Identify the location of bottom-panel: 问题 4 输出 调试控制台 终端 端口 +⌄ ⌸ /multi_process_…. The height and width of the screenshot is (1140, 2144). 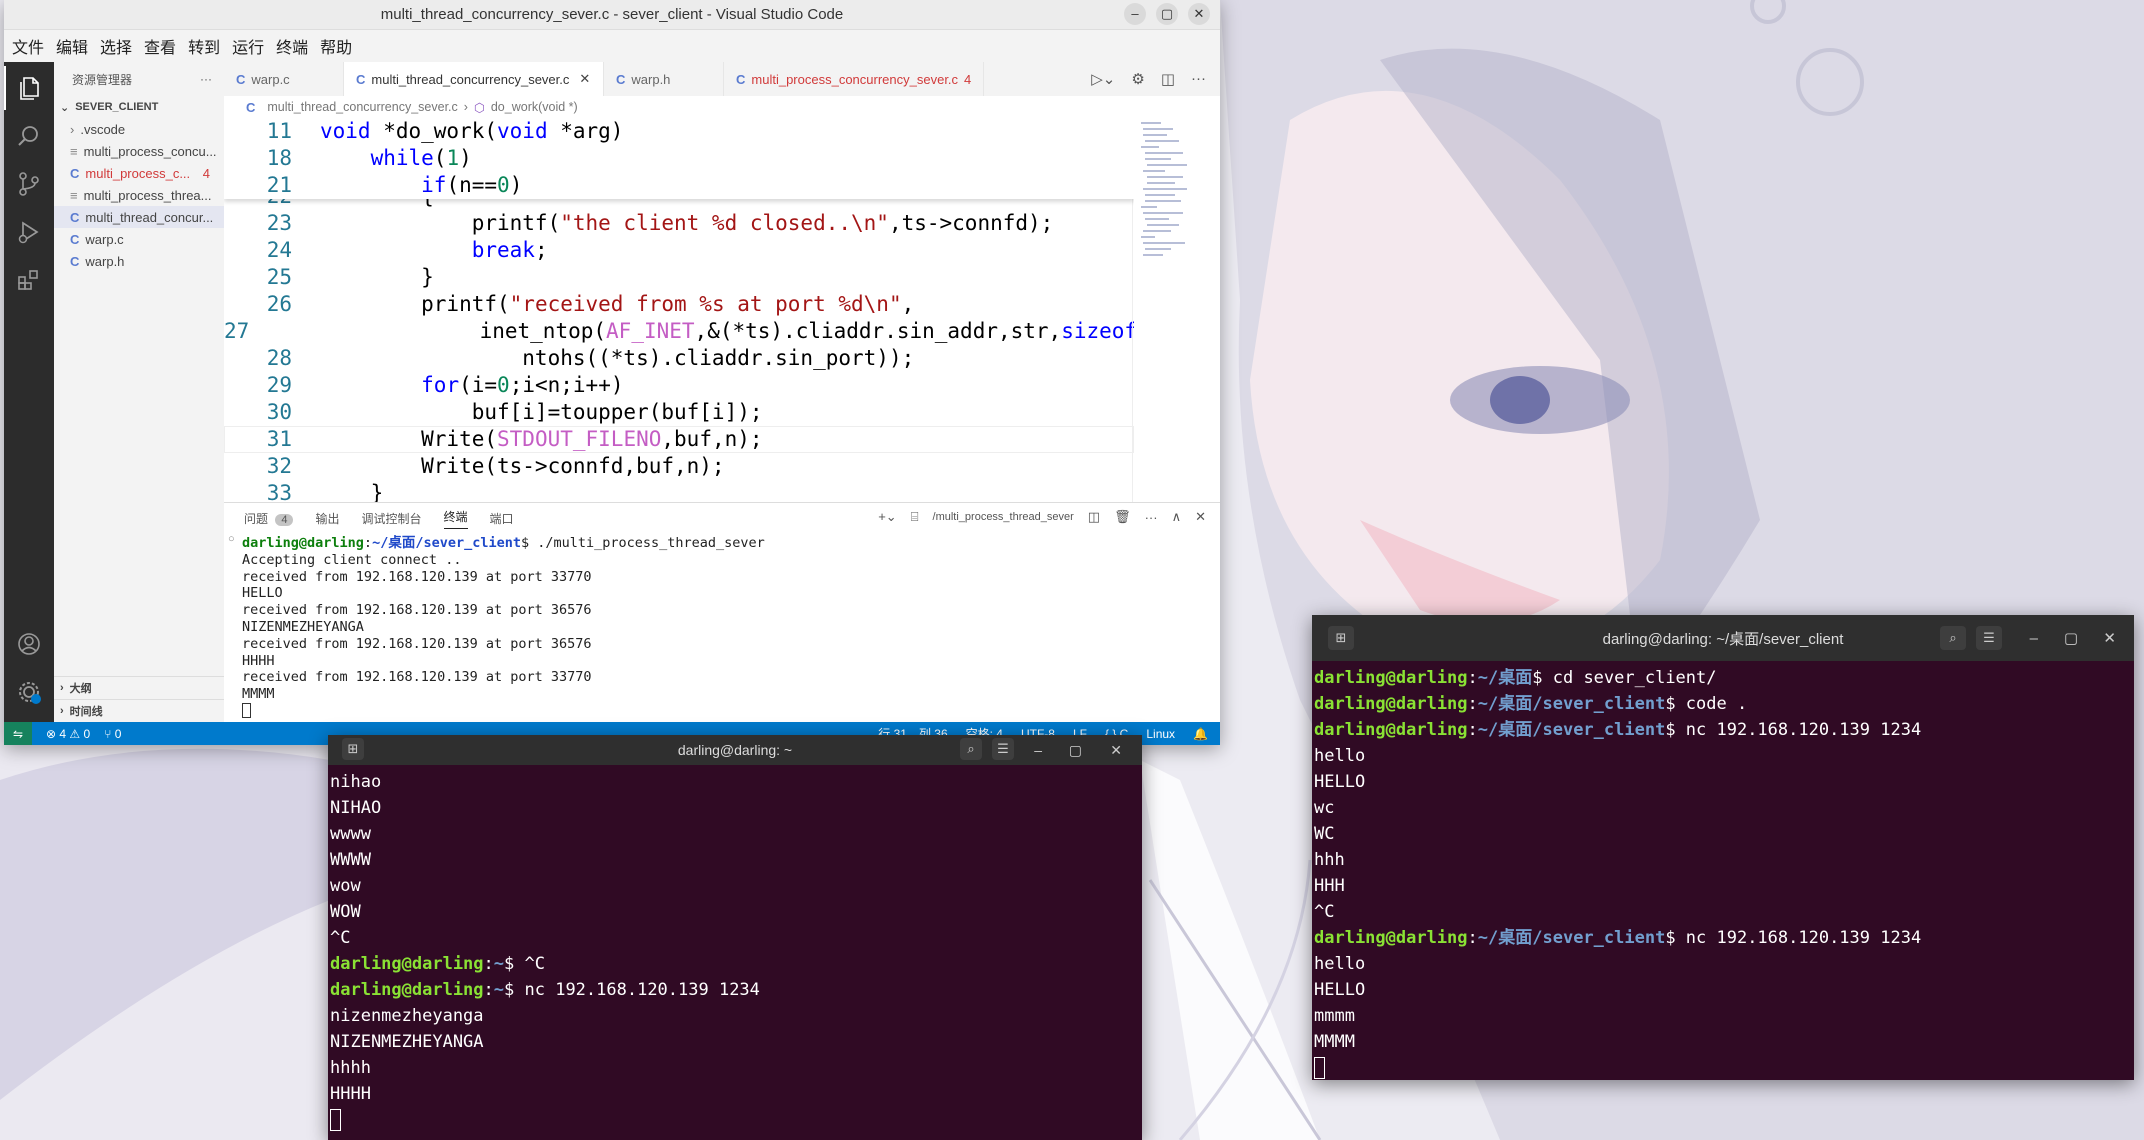
(722, 612).